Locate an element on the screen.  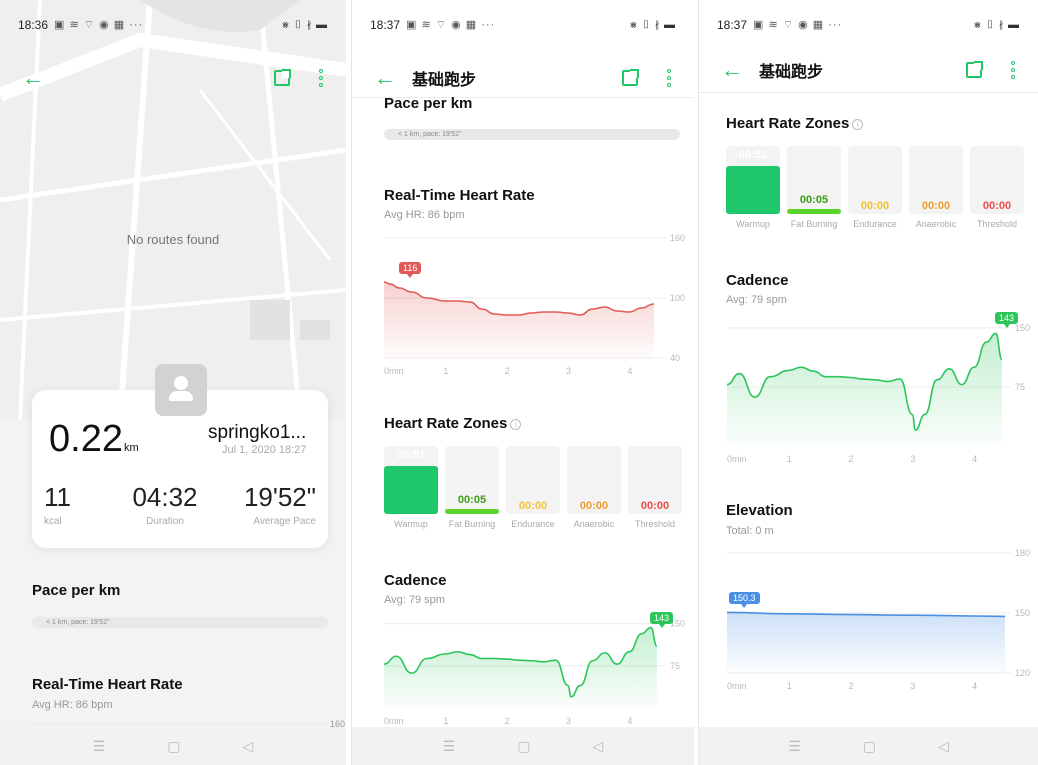
y-tick-label: 150 is located at coordinates (1022, 613).